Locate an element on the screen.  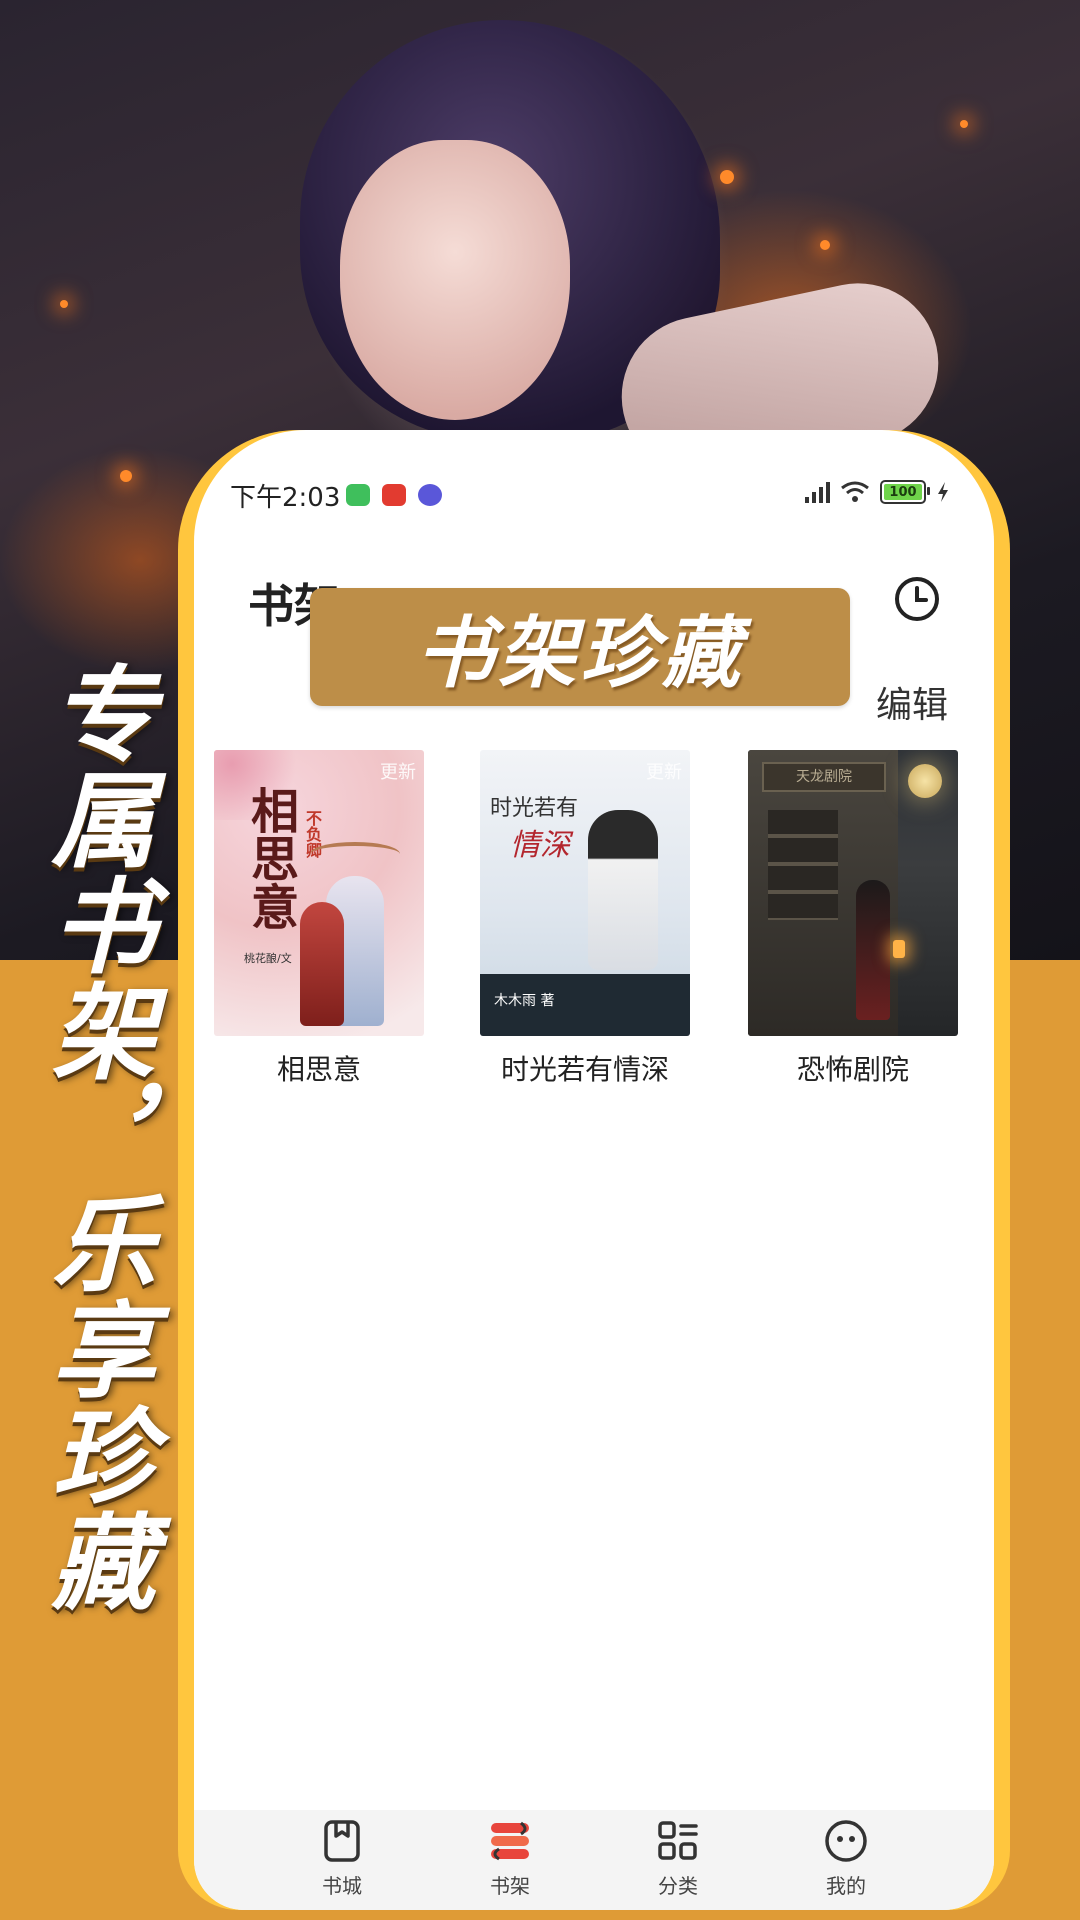
book-cover: 天龙剧院 is located at coordinates (853, 893).